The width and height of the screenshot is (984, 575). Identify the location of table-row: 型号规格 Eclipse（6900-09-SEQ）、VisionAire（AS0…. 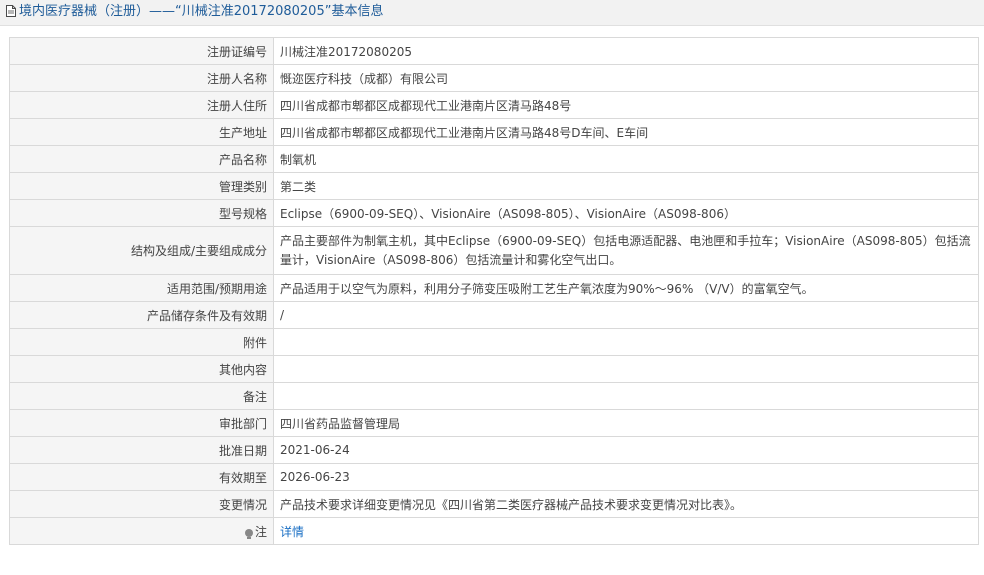
(494, 213).